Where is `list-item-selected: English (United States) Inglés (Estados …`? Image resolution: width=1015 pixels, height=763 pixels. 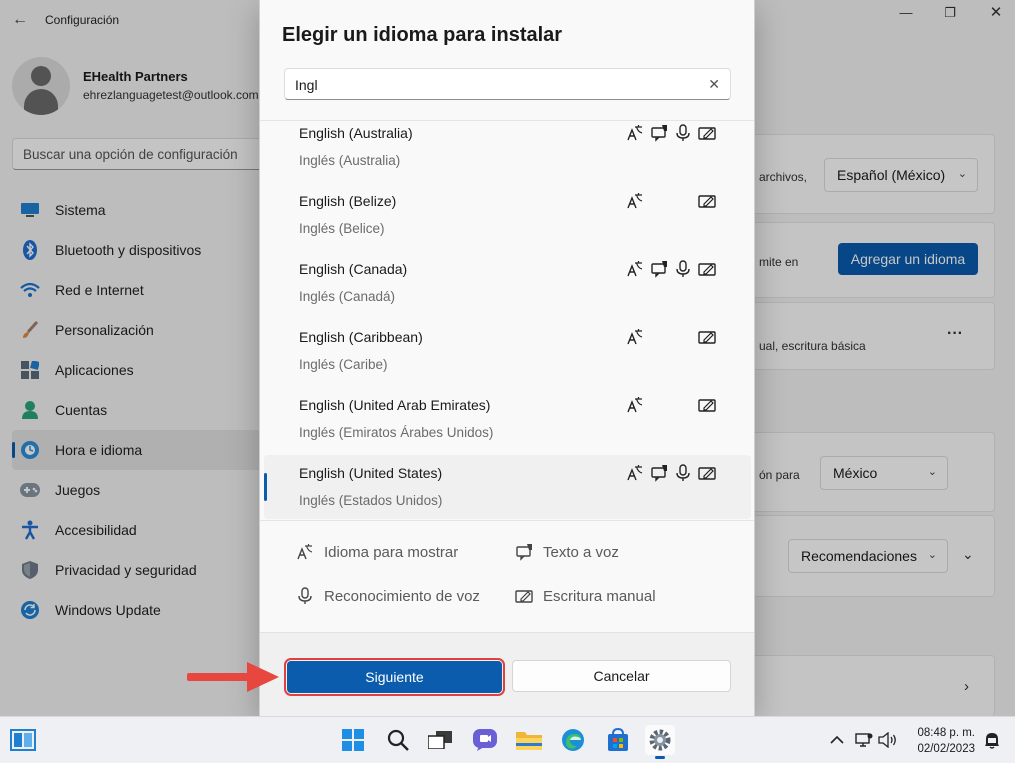 list-item-selected: English (United States) Inglés (Estados … is located at coordinates (507, 487).